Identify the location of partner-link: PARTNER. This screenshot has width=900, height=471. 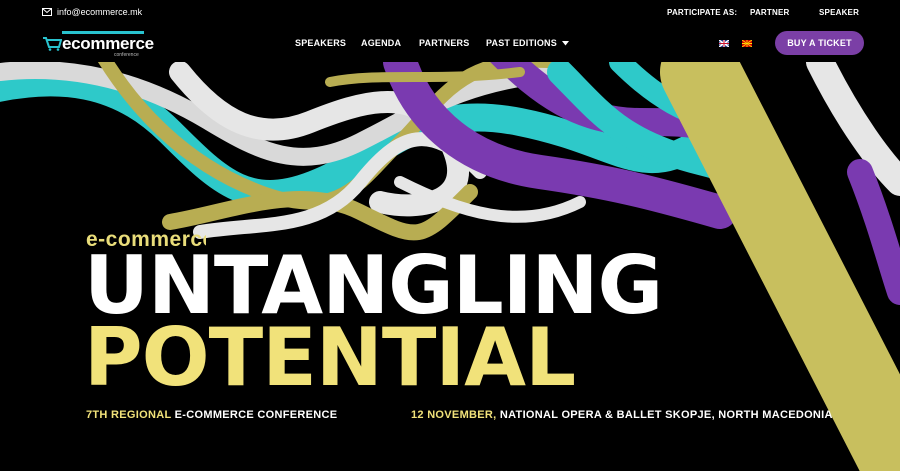
(769, 12).